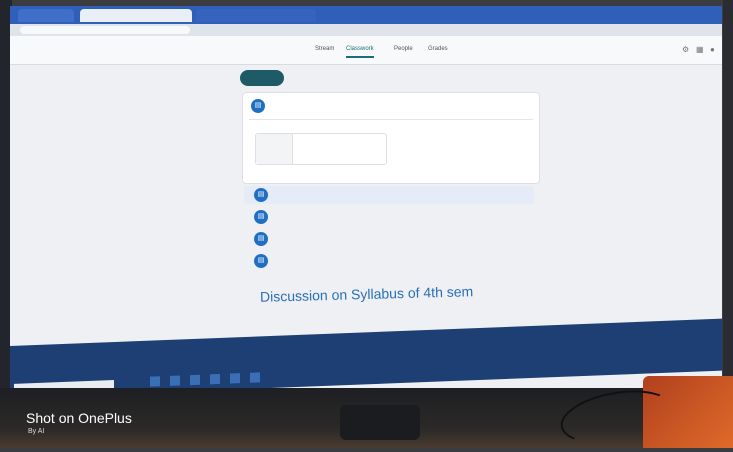  What do you see at coordinates (136, 15) in the screenshot?
I see `browser-tab-active` at bounding box center [136, 15].